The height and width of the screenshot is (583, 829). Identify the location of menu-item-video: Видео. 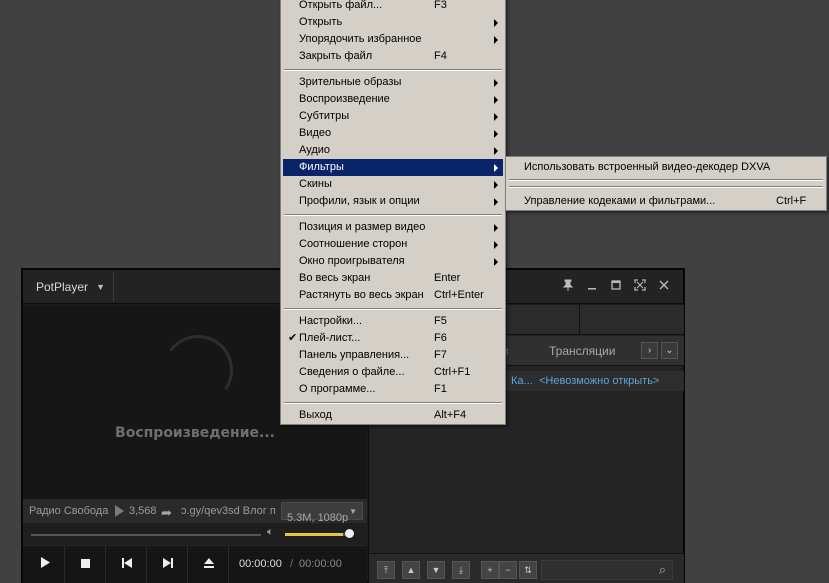
(393, 133).